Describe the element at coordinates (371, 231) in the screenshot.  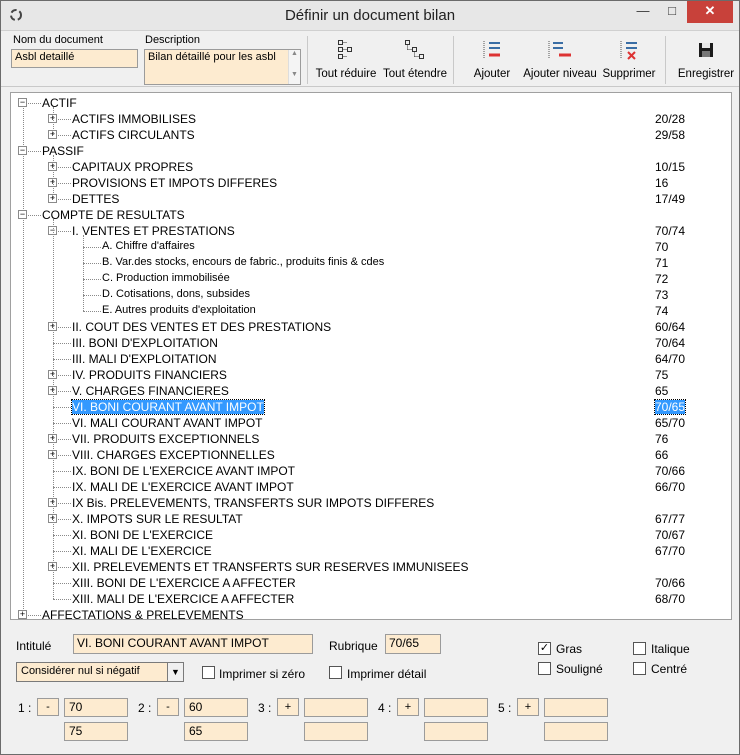
I see `tree-row: − I. VENTES ET PRESTATIONS 70/74` at that location.